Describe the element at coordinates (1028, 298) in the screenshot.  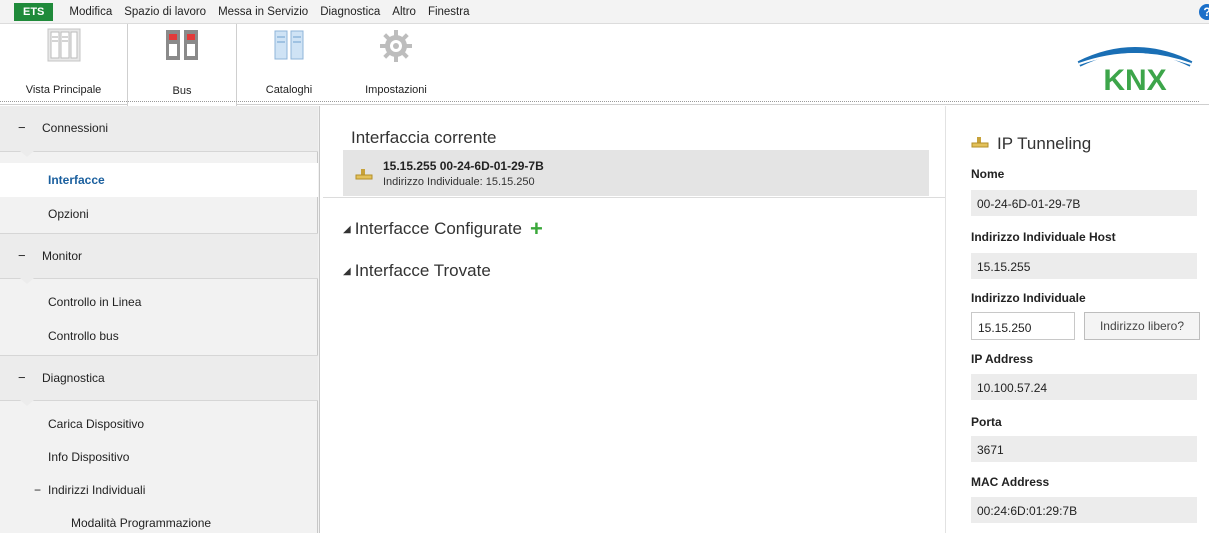
I see `individual-address-label: Indirizzo Individuale` at that location.